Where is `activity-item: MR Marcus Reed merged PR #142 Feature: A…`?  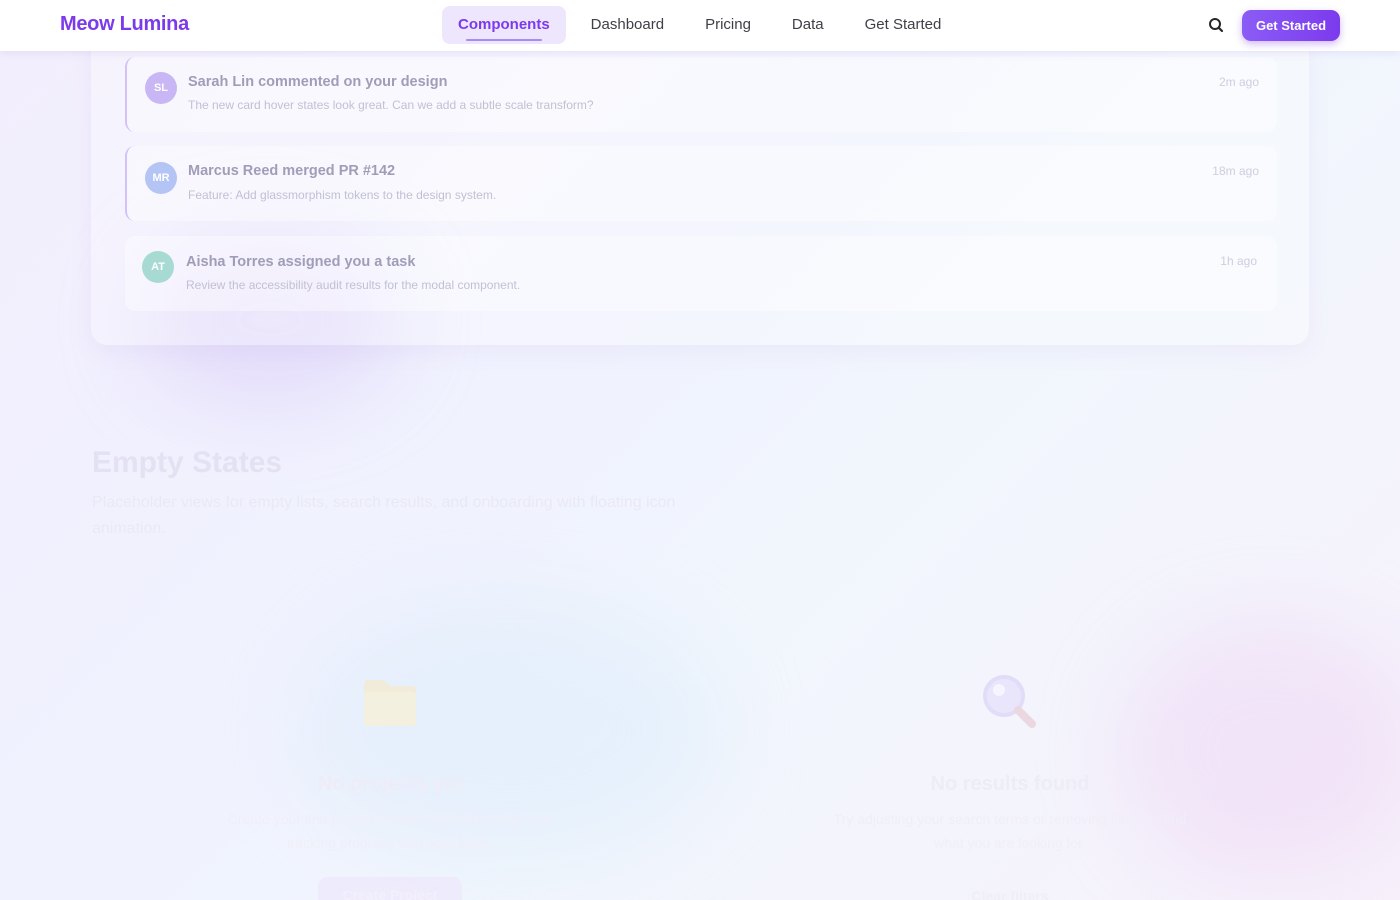
activity-item: MR Marcus Reed merged PR #142 Feature: A… is located at coordinates (701, 183).